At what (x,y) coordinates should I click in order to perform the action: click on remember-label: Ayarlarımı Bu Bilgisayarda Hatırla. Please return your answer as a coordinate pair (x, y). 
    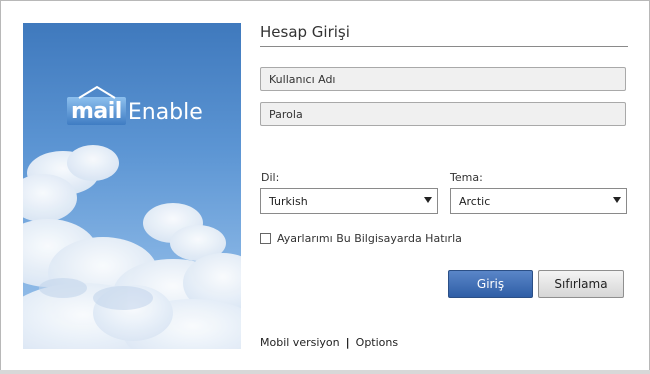
    Looking at the image, I should click on (369, 238).